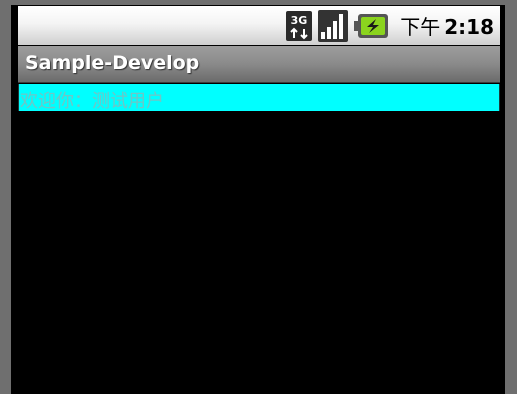  I want to click on clock-am-pm: 下午, so click(420, 27).